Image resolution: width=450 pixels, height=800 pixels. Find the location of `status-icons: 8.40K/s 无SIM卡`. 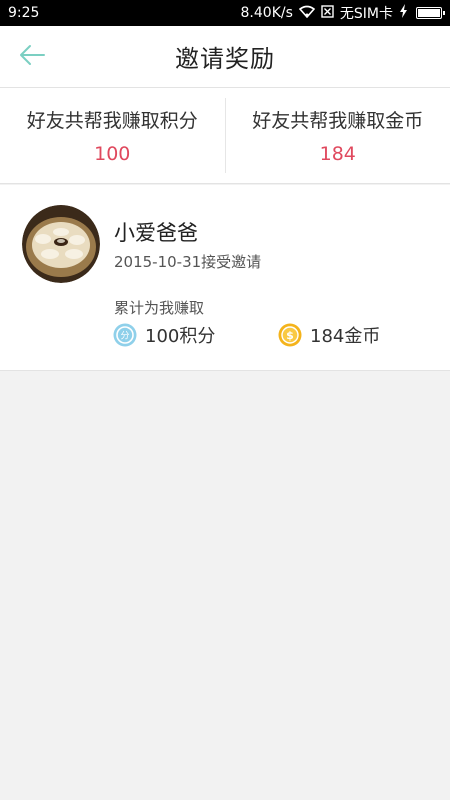

status-icons: 8.40K/s 无SIM卡 is located at coordinates (342, 13).